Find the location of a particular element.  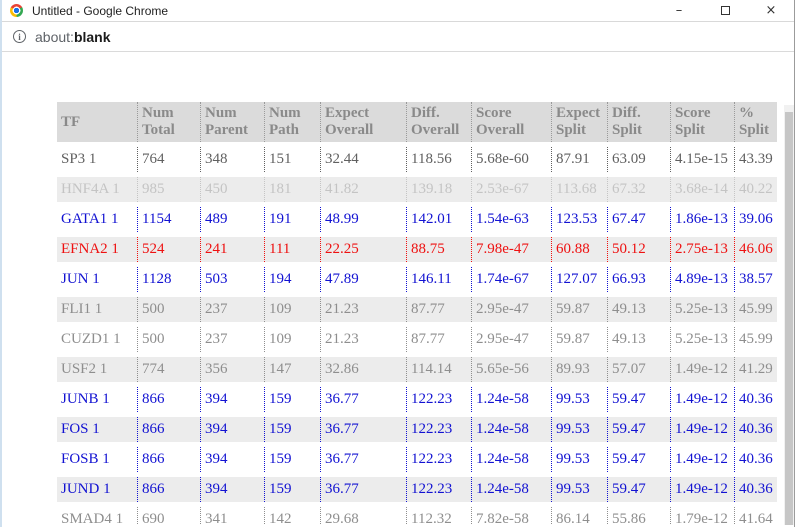

cell: 1.74e-67 is located at coordinates (511, 279).